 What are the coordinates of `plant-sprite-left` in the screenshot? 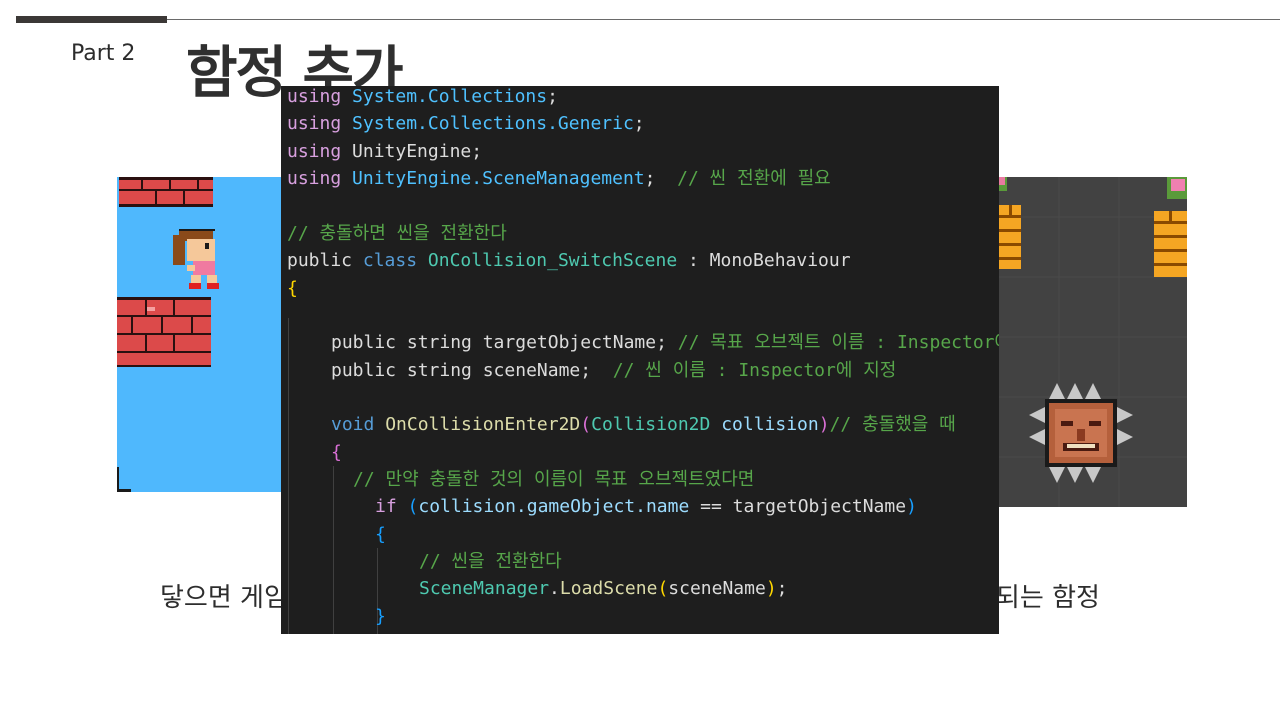 It's located at (1003, 184).